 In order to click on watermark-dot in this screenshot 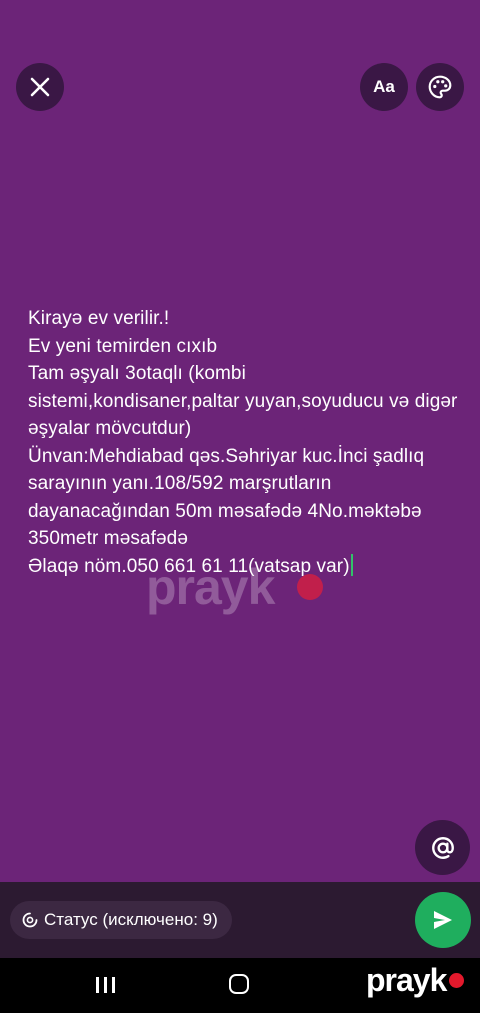, I will do `click(310, 587)`.